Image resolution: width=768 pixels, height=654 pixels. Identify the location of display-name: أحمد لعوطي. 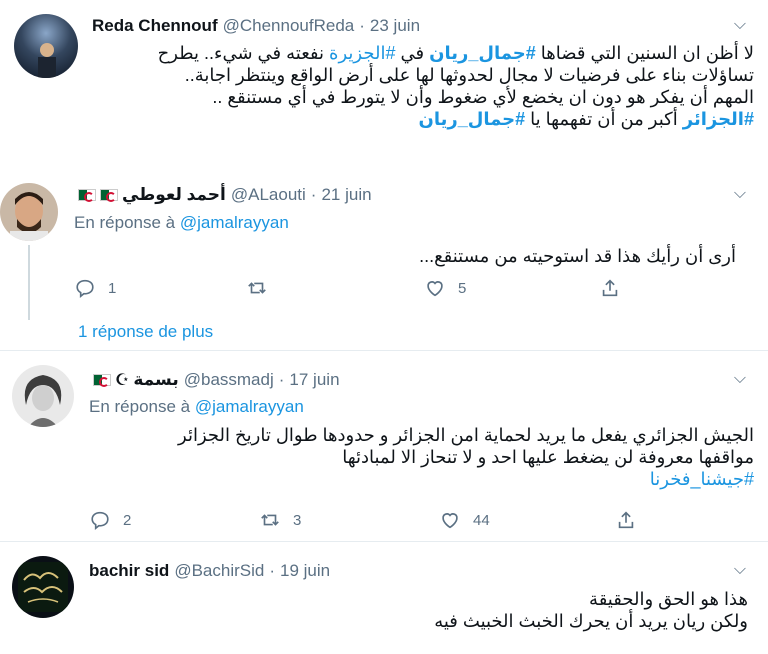
(174, 195).